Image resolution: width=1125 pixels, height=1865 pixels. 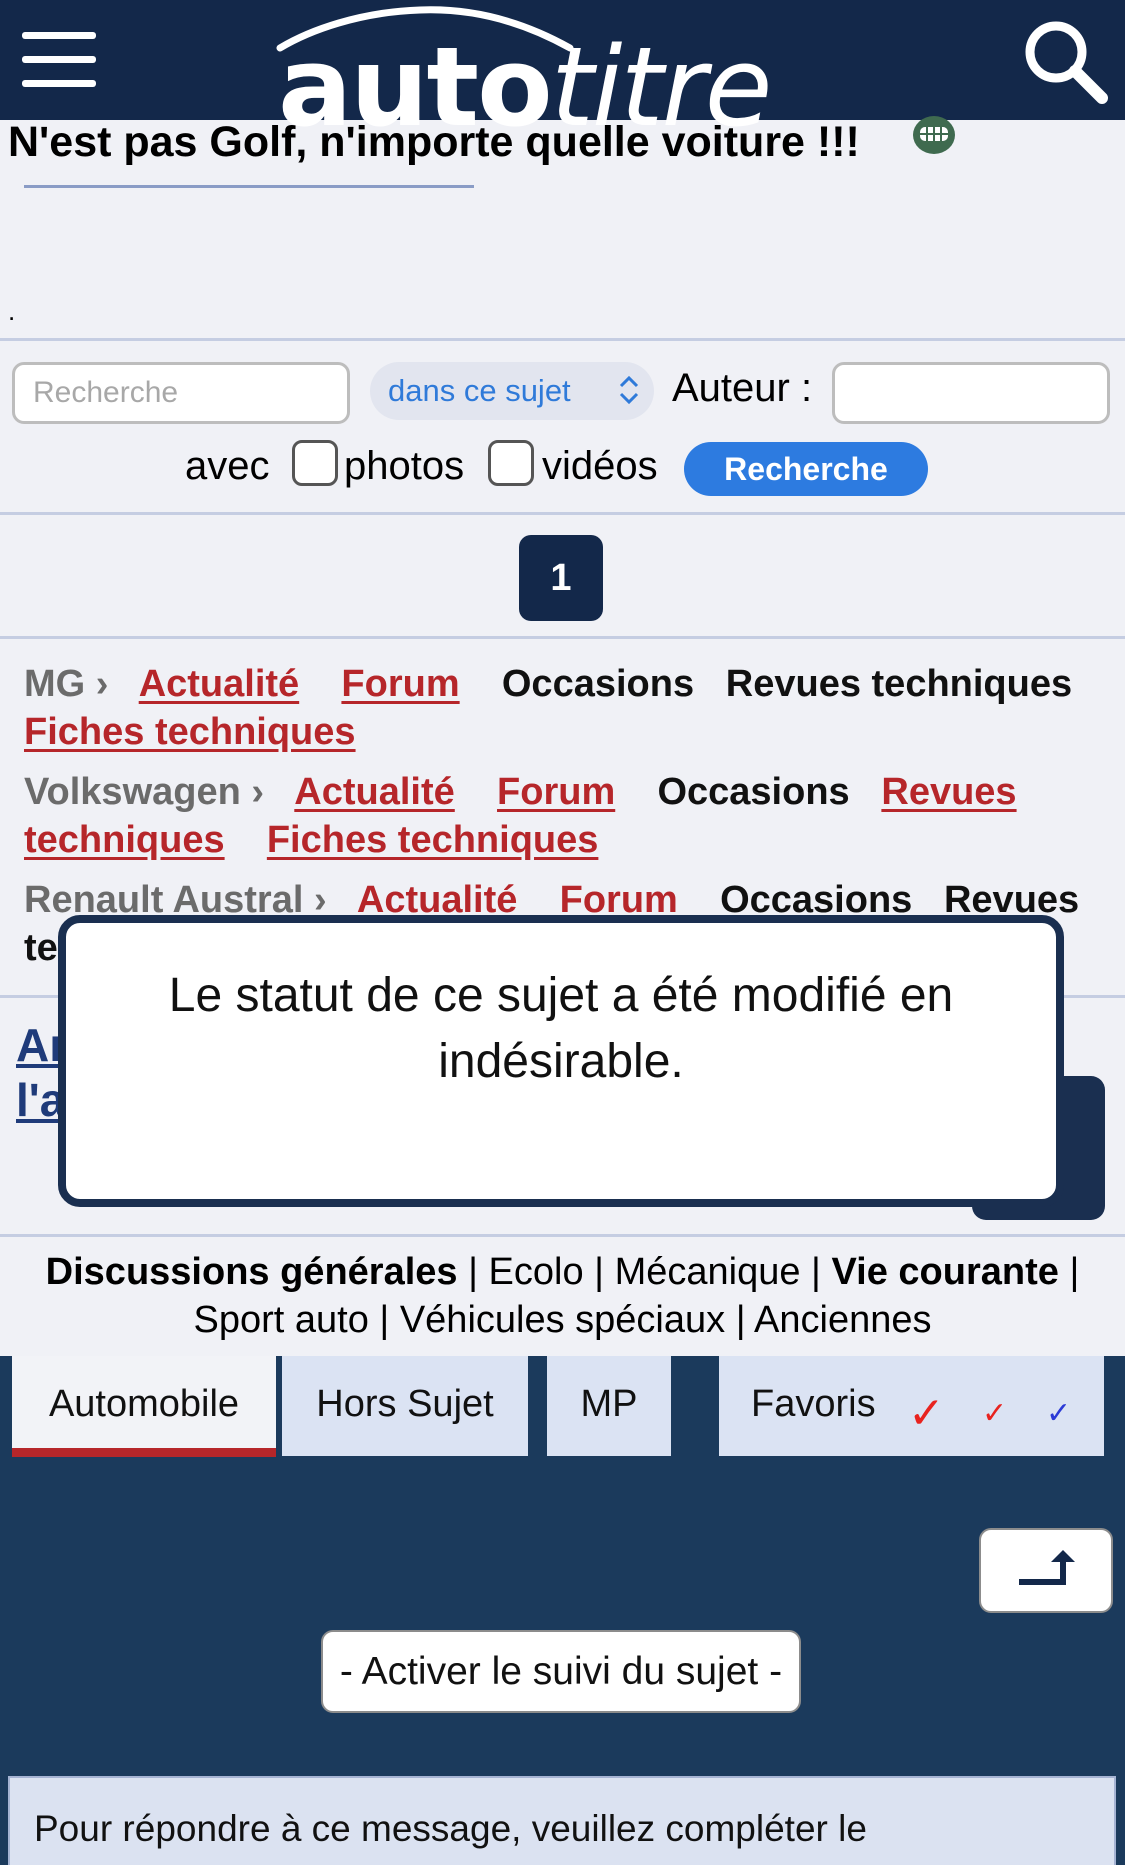 What do you see at coordinates (806, 469) in the screenshot?
I see `search-button: Recherche` at bounding box center [806, 469].